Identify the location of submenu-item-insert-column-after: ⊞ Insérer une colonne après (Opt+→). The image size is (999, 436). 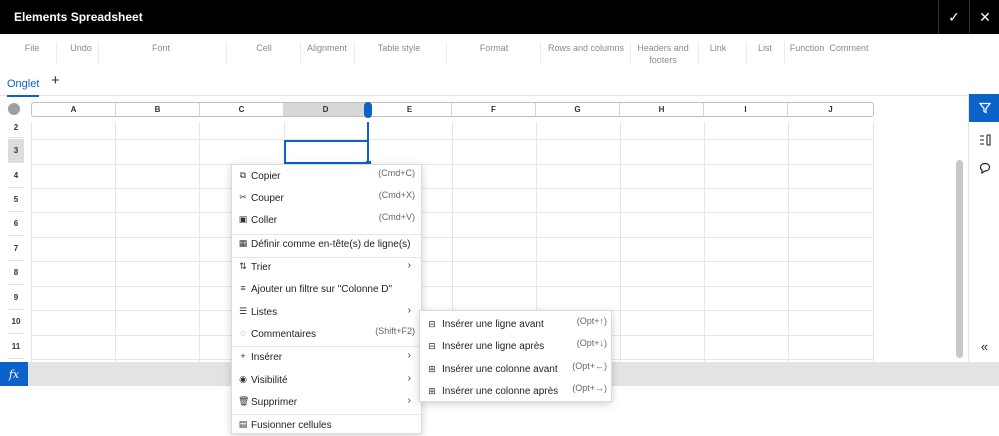
(515, 391).